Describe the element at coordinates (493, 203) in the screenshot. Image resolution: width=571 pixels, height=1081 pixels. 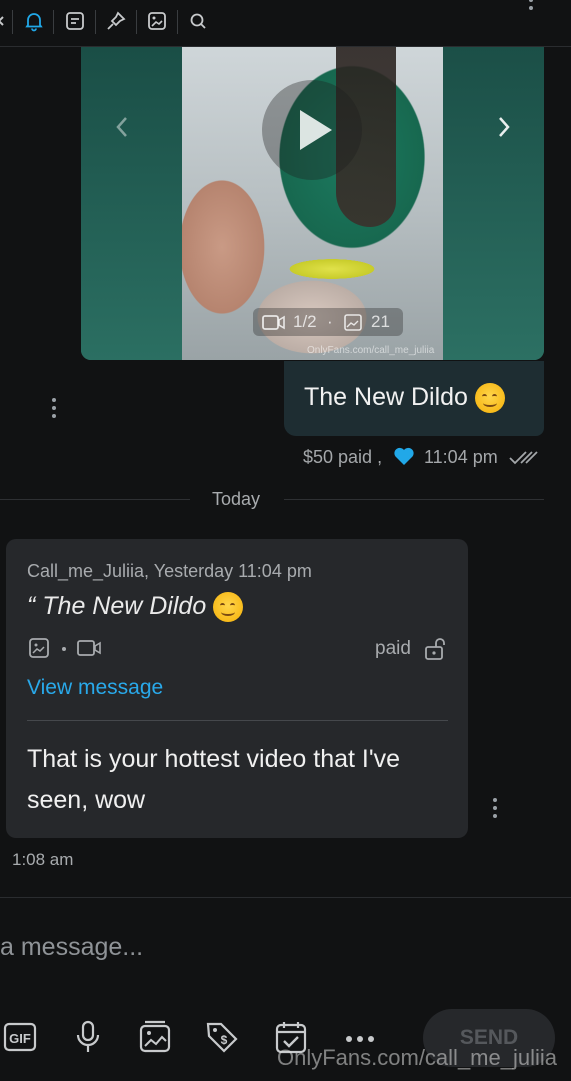
I see `media-blurred-right` at that location.